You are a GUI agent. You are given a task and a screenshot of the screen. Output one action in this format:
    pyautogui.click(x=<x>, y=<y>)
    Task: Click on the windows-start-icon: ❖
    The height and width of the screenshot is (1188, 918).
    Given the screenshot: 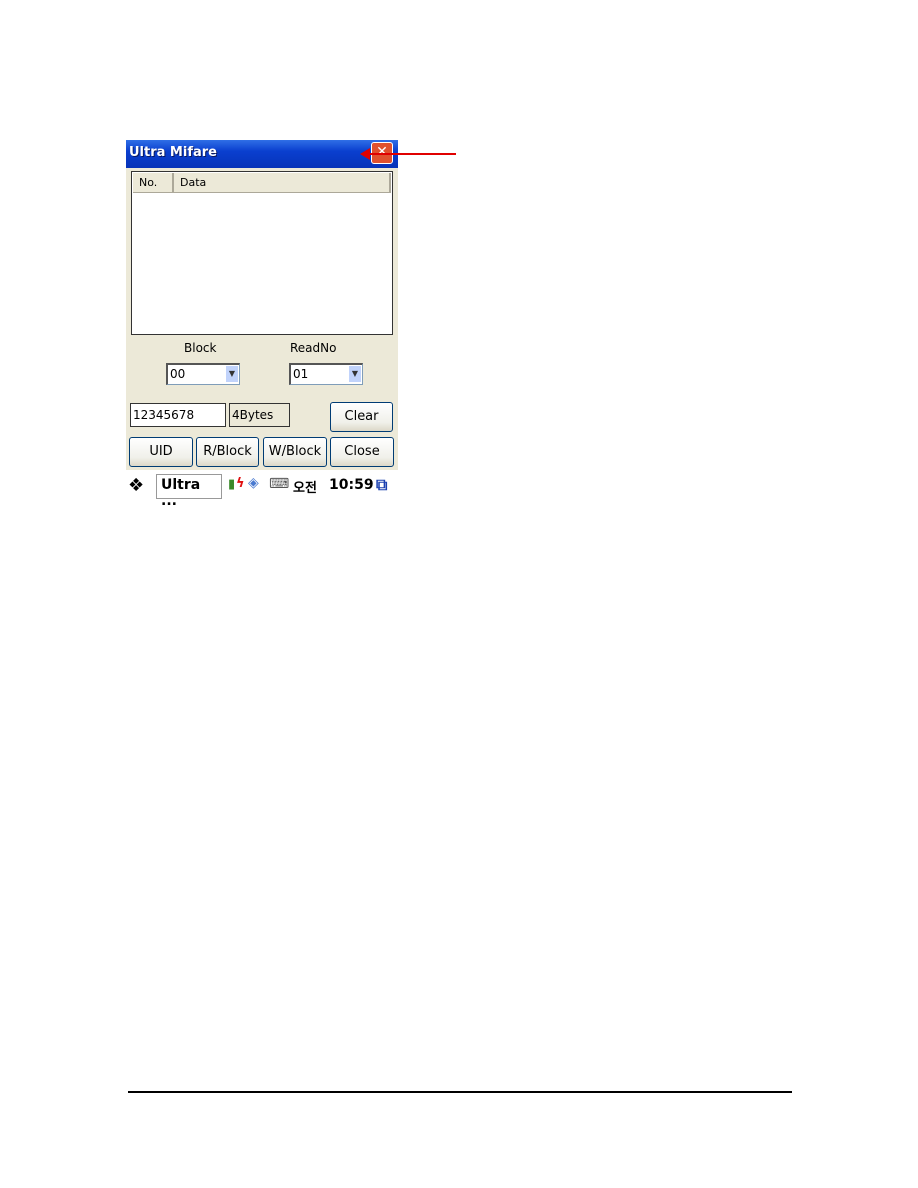 What is the action you would take?
    pyautogui.click(x=136, y=485)
    